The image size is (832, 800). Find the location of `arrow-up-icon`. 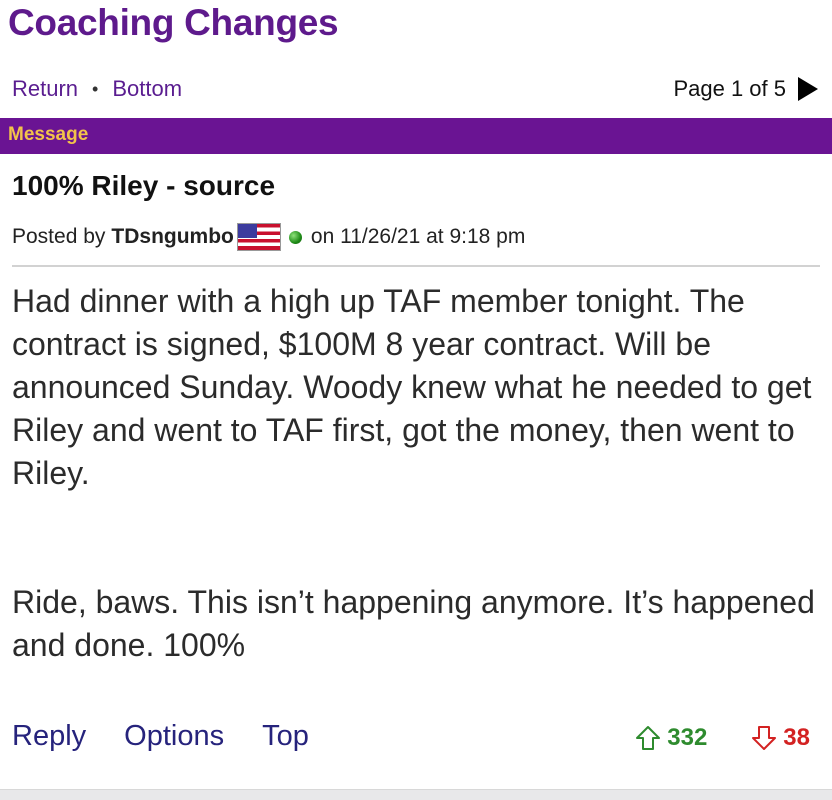

arrow-up-icon is located at coordinates (648, 738).